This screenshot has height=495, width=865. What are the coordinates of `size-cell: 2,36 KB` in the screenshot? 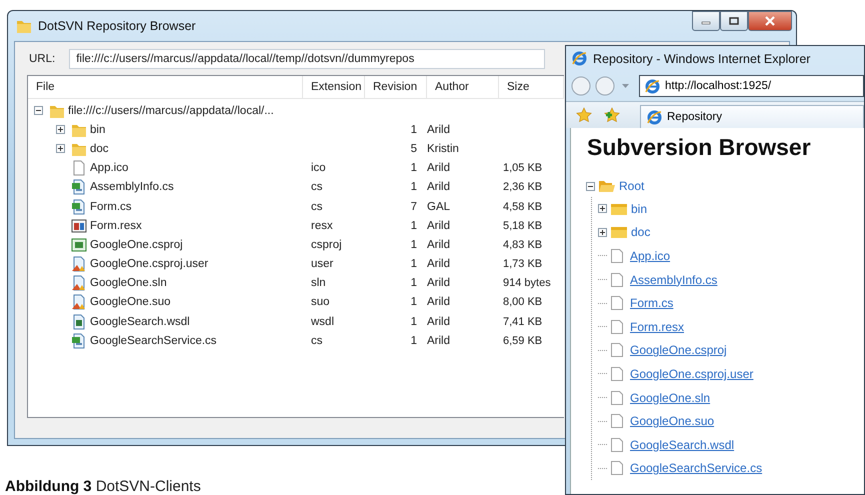 It's located at (522, 187).